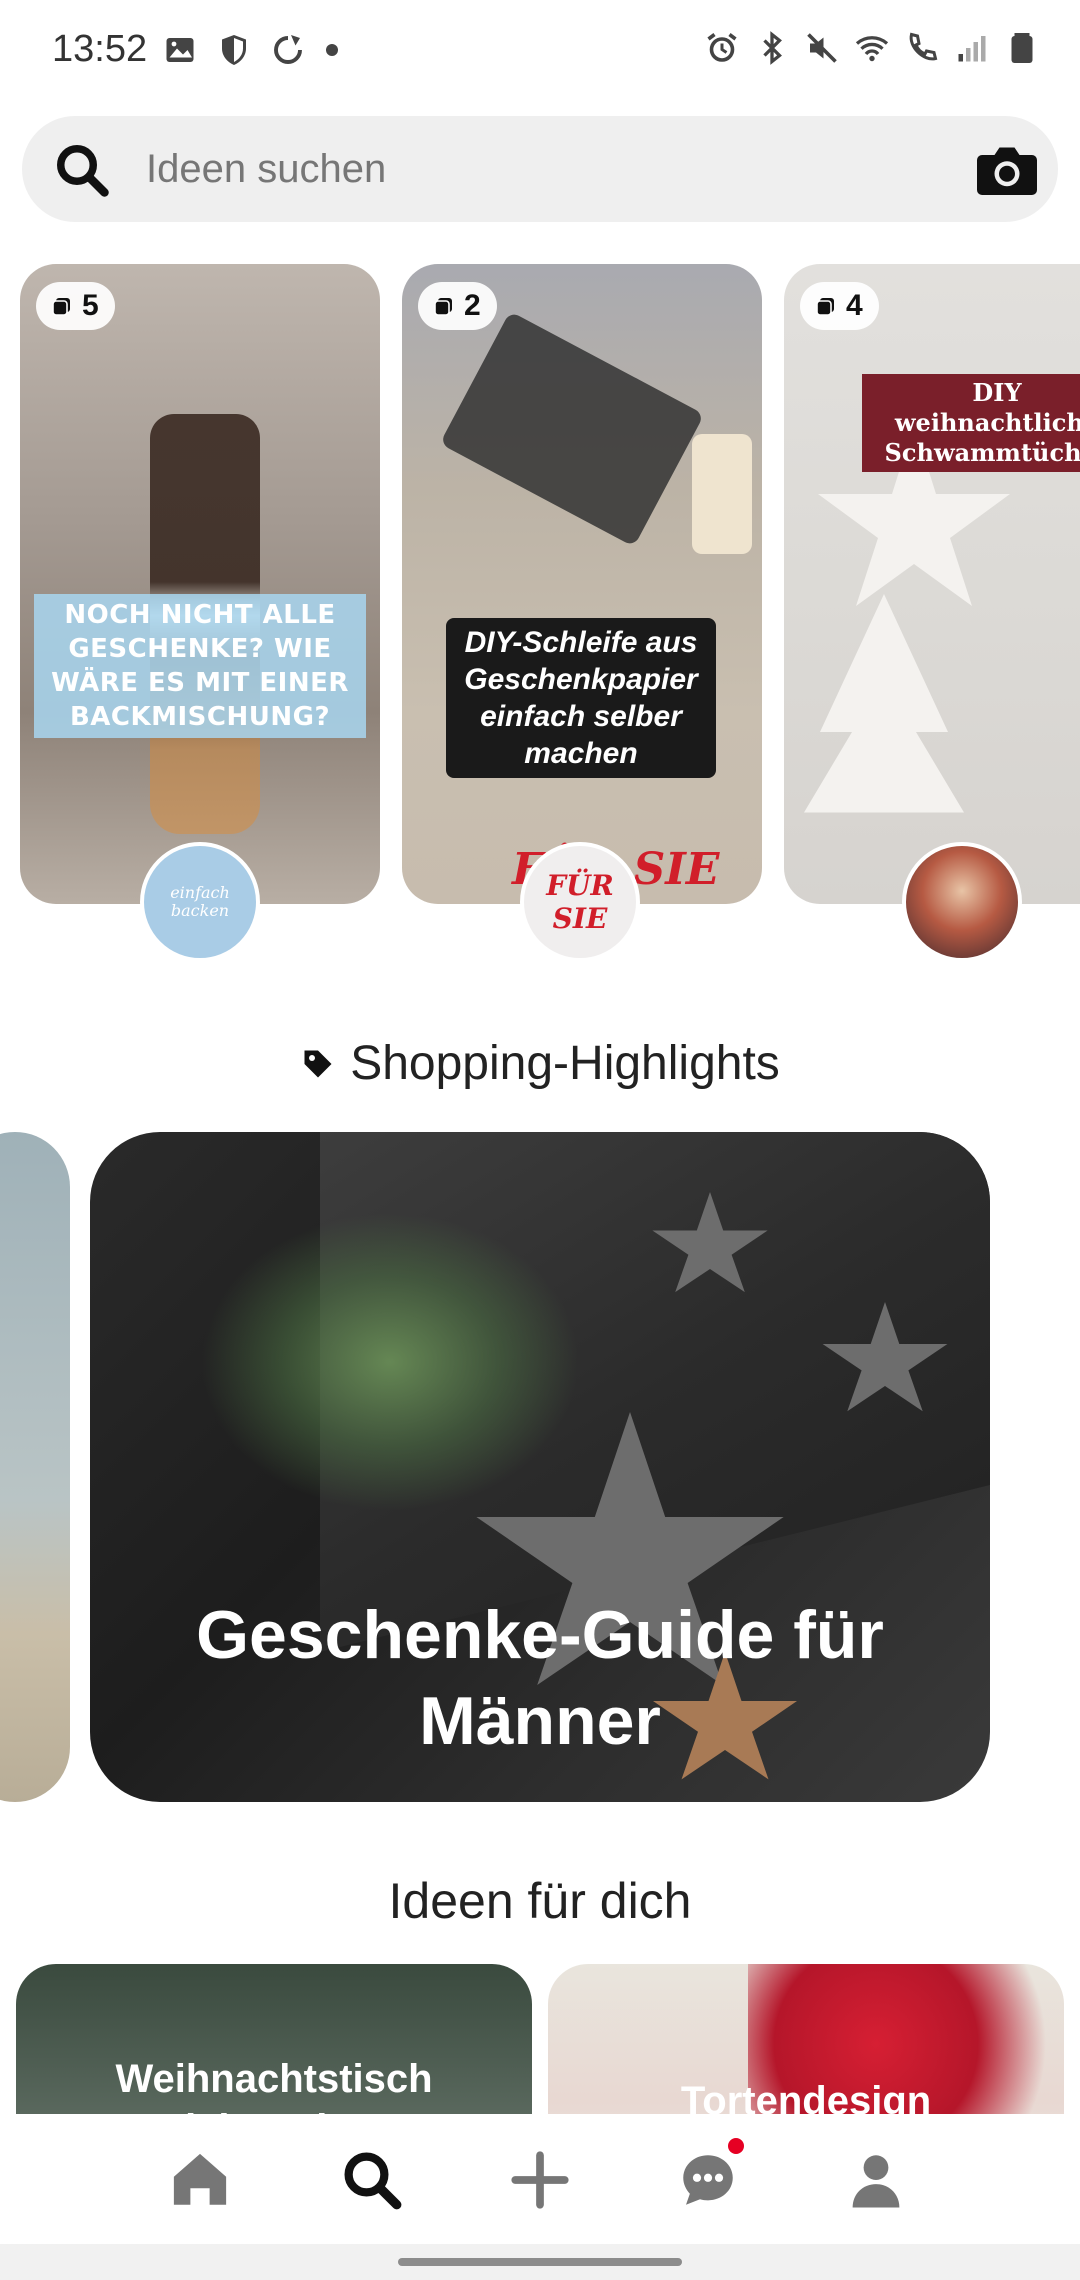  Describe the element at coordinates (100, 49) in the screenshot. I see `status-time: 13:52` at that location.